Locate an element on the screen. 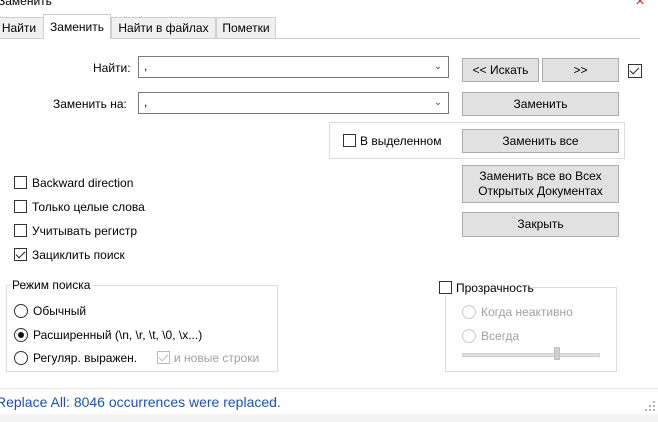 This screenshot has height=422, width=658. tab-replace: Заменить is located at coordinates (77, 26).